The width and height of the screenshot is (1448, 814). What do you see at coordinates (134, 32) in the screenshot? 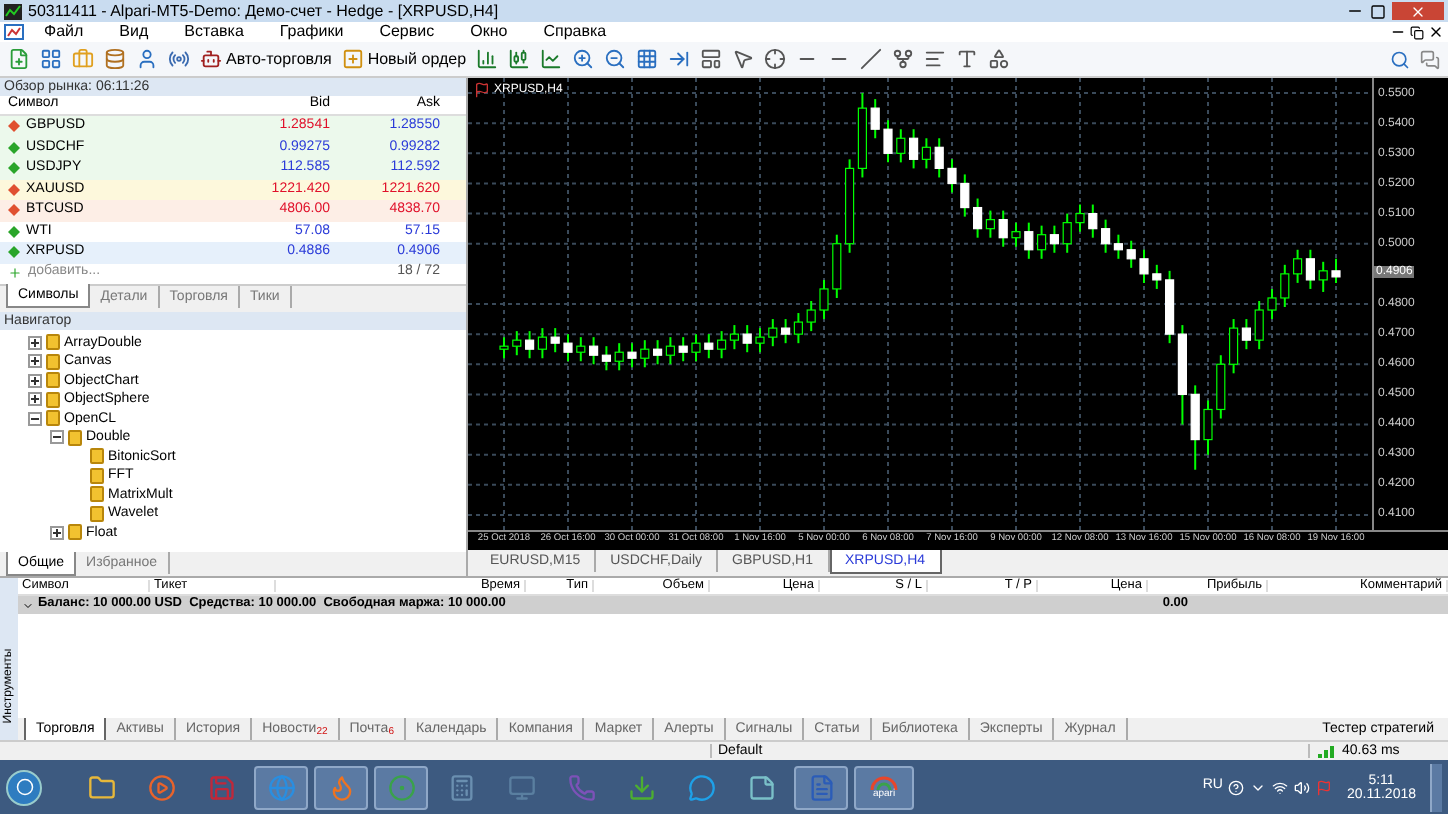
I see `menu-item: Вид` at bounding box center [134, 32].